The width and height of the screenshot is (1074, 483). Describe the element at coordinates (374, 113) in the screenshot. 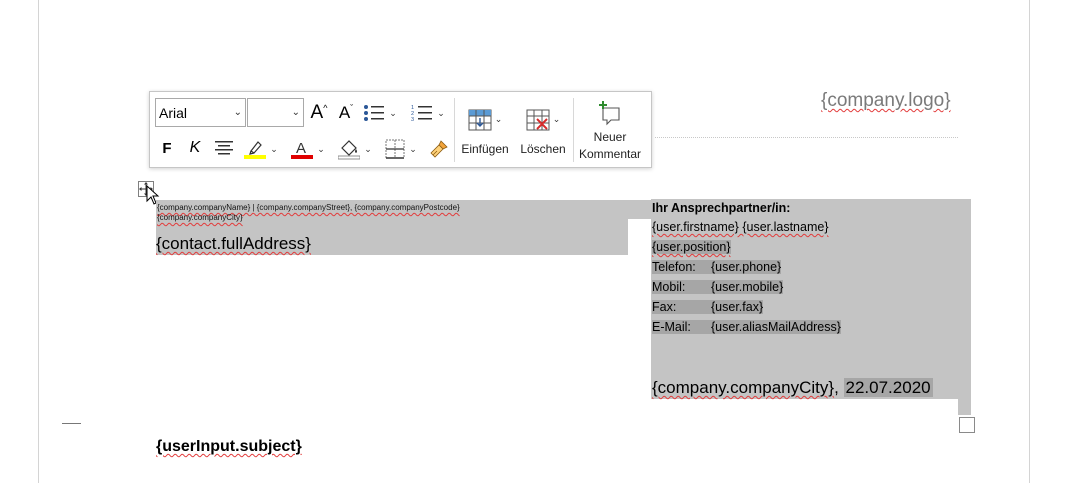

I see `bullet-list-icon` at that location.